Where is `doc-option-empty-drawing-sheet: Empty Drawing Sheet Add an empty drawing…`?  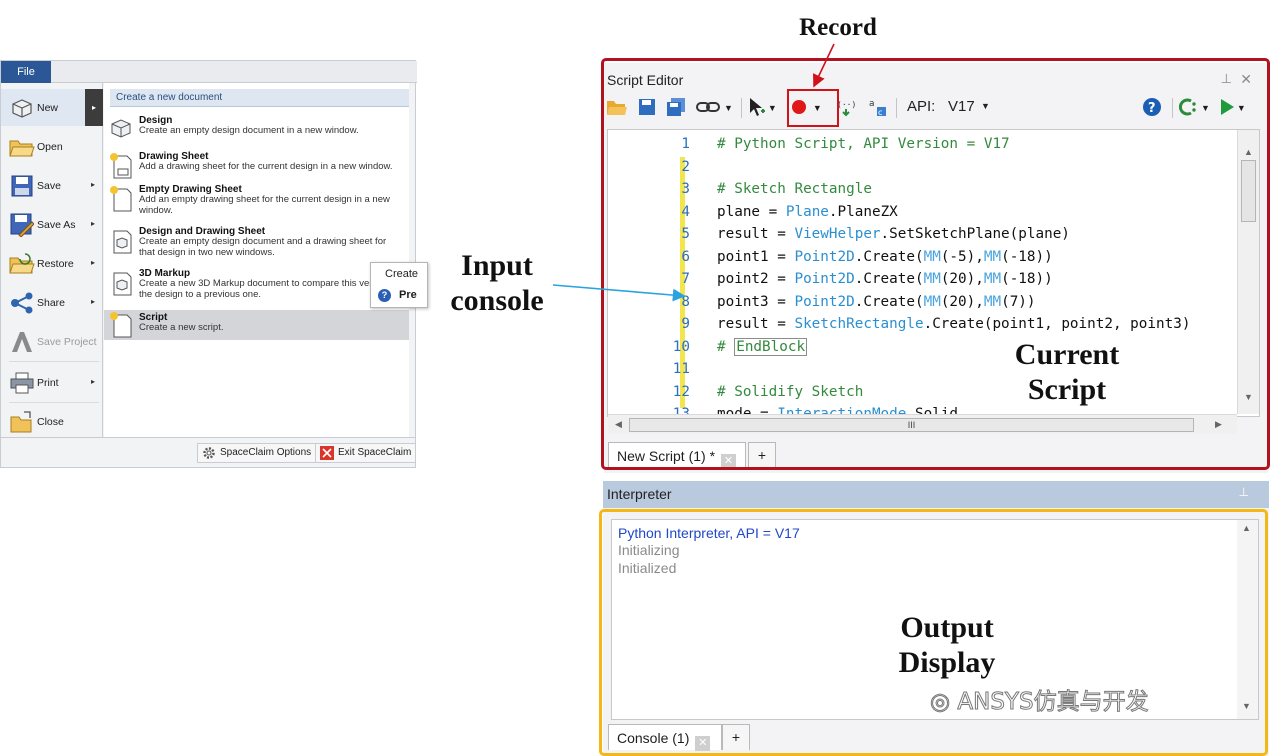
doc-option-empty-drawing-sheet: Empty Drawing Sheet Add an empty drawing… is located at coordinates (256, 204).